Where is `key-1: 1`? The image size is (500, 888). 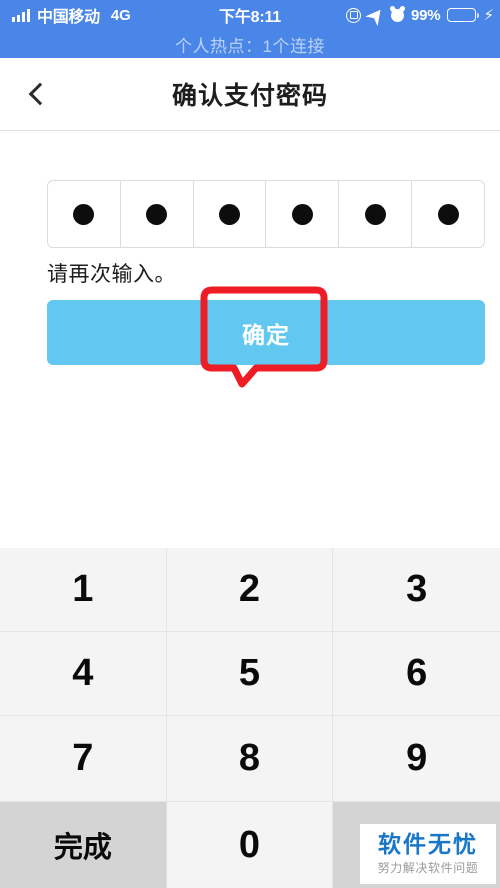 key-1: 1 is located at coordinates (83, 590).